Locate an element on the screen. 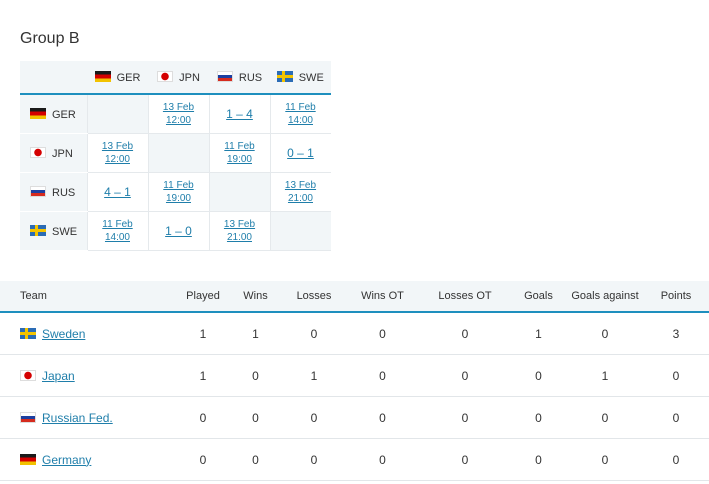 The height and width of the screenshot is (484, 709). matrix-cell: 0 – 1 is located at coordinates (300, 153).